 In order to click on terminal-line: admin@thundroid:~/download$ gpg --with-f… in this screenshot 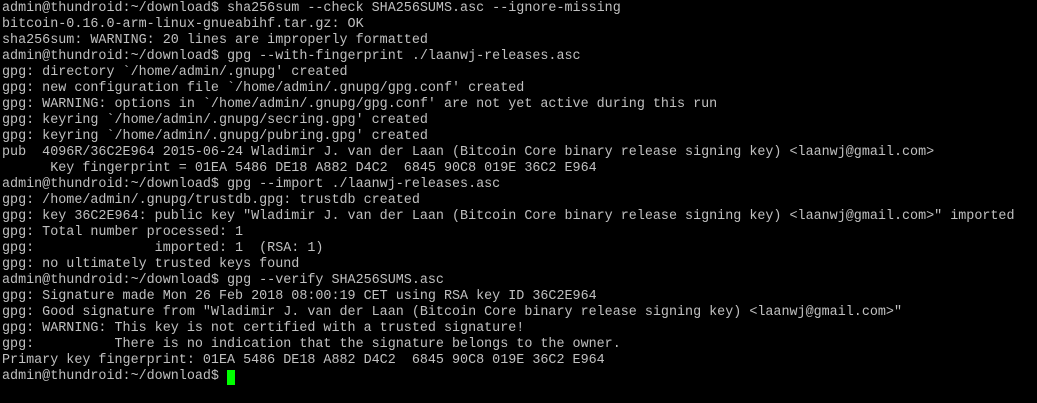, I will do `click(291, 56)`.